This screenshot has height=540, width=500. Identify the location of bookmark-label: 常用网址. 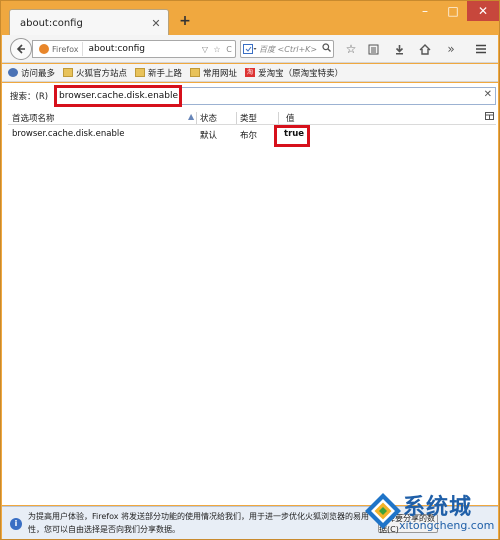
(220, 73).